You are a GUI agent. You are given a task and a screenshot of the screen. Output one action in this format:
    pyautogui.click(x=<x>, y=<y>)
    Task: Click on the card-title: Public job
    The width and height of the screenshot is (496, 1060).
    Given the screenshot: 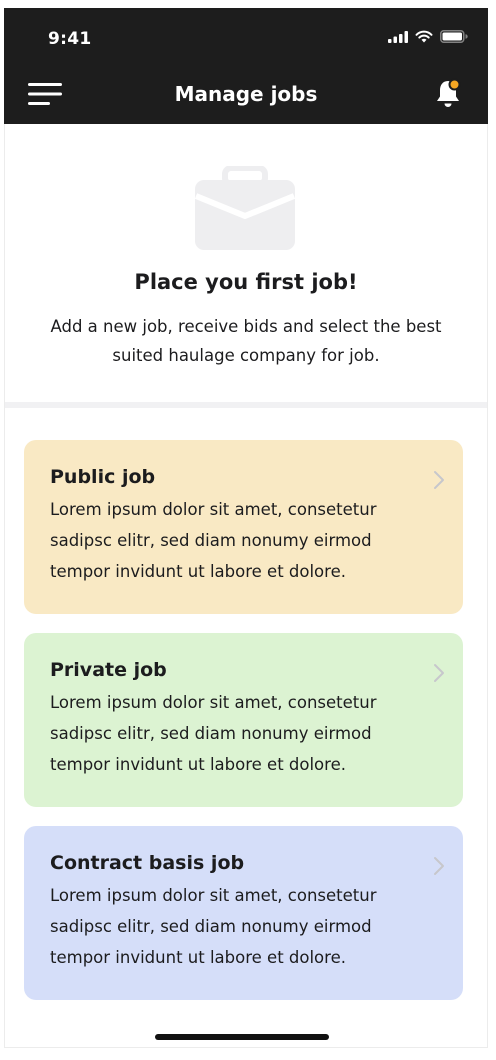 What is the action you would take?
    pyautogui.click(x=103, y=477)
    